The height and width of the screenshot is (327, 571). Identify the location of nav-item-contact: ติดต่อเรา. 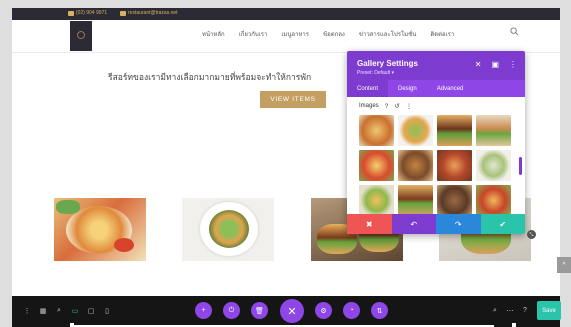
(442, 34).